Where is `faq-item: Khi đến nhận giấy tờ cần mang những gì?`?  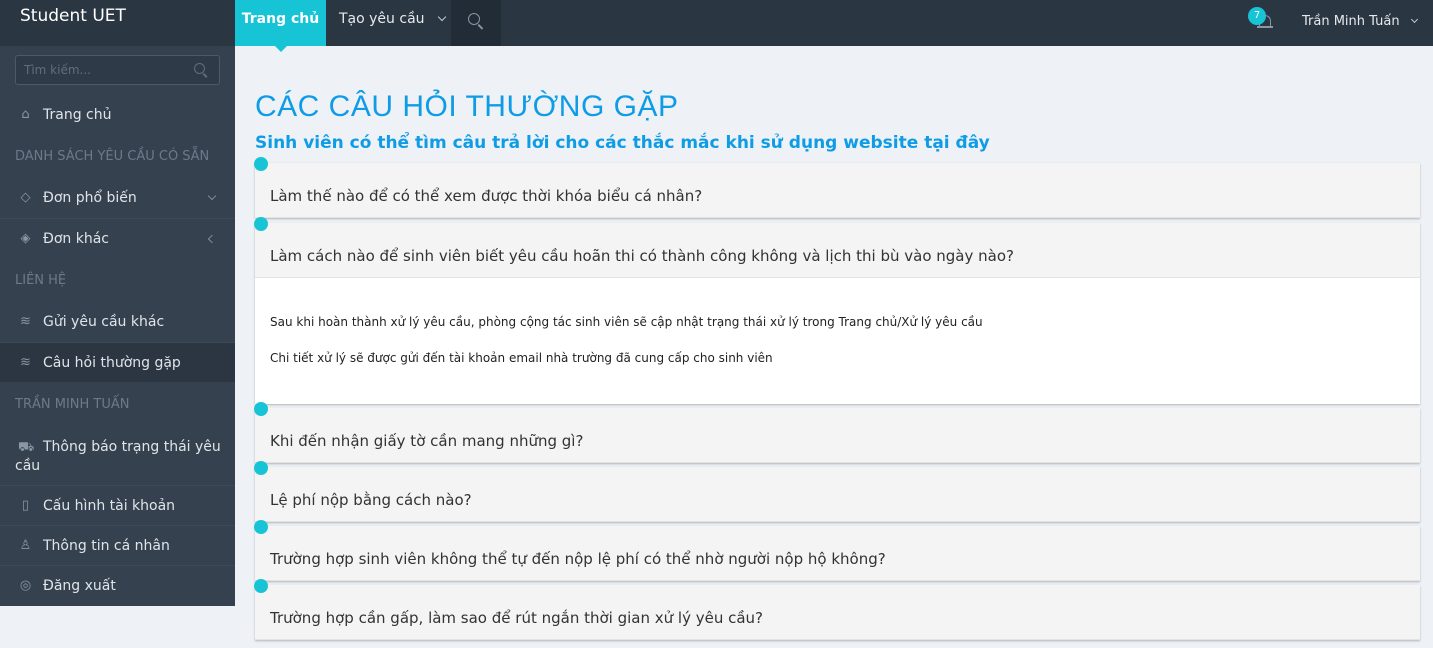 faq-item: Khi đến nhận giấy tờ cần mang những gì? is located at coordinates (837, 432).